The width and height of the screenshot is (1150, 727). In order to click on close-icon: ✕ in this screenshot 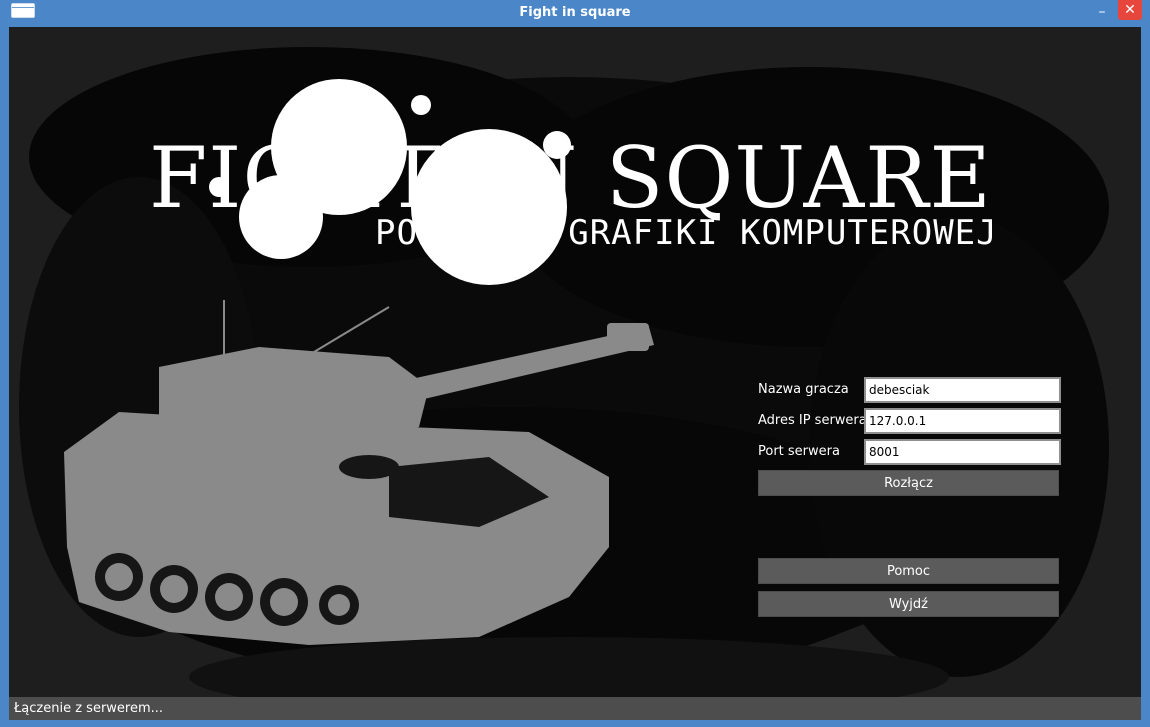, I will do `click(1130, 10)`.